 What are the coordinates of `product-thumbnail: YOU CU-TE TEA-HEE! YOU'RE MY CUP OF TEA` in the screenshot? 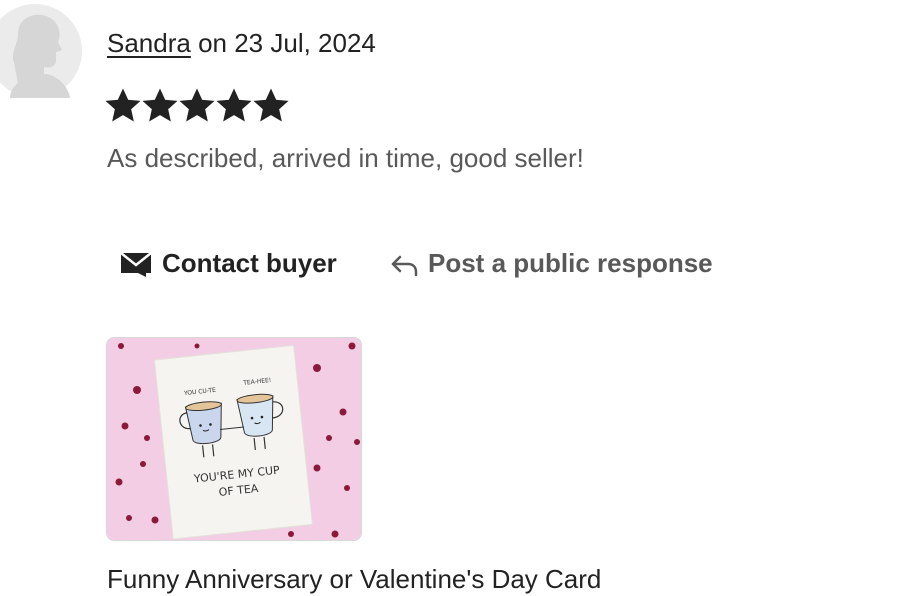 It's located at (234, 439).